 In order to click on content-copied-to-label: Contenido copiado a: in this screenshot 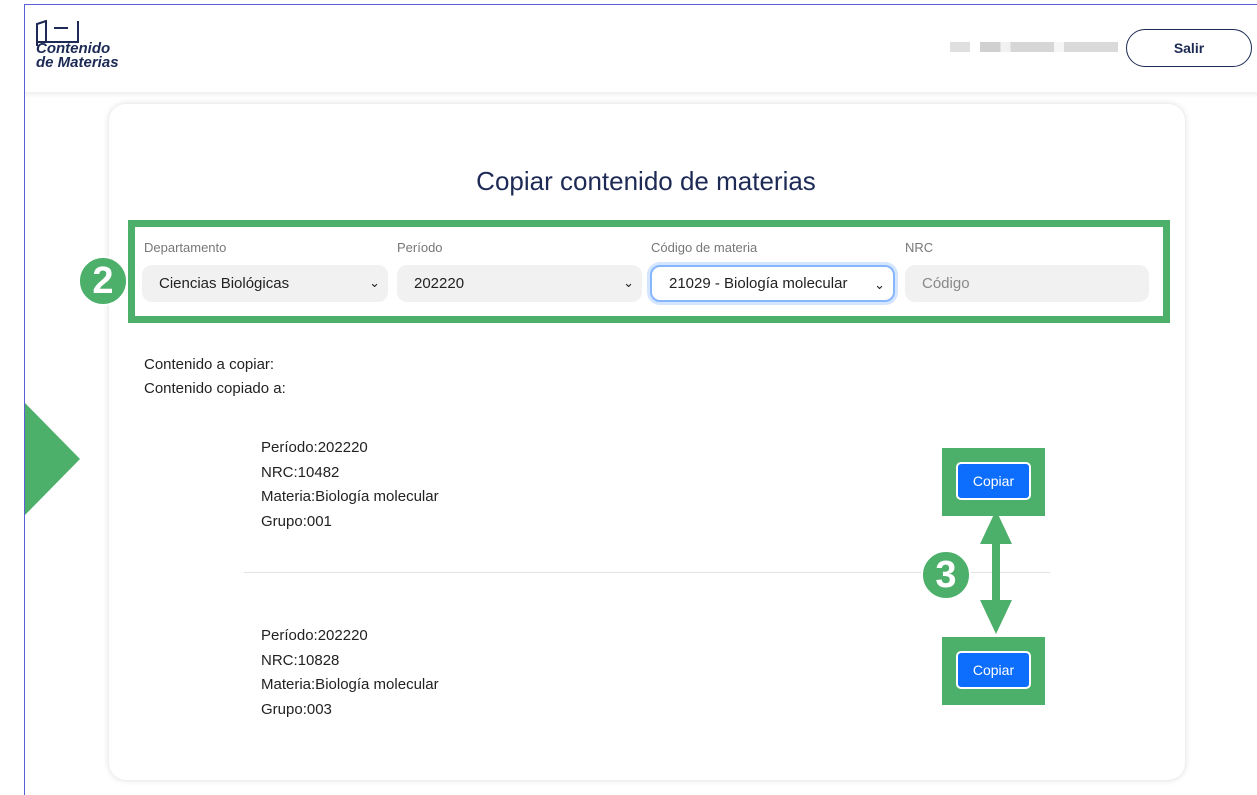, I will do `click(215, 388)`.